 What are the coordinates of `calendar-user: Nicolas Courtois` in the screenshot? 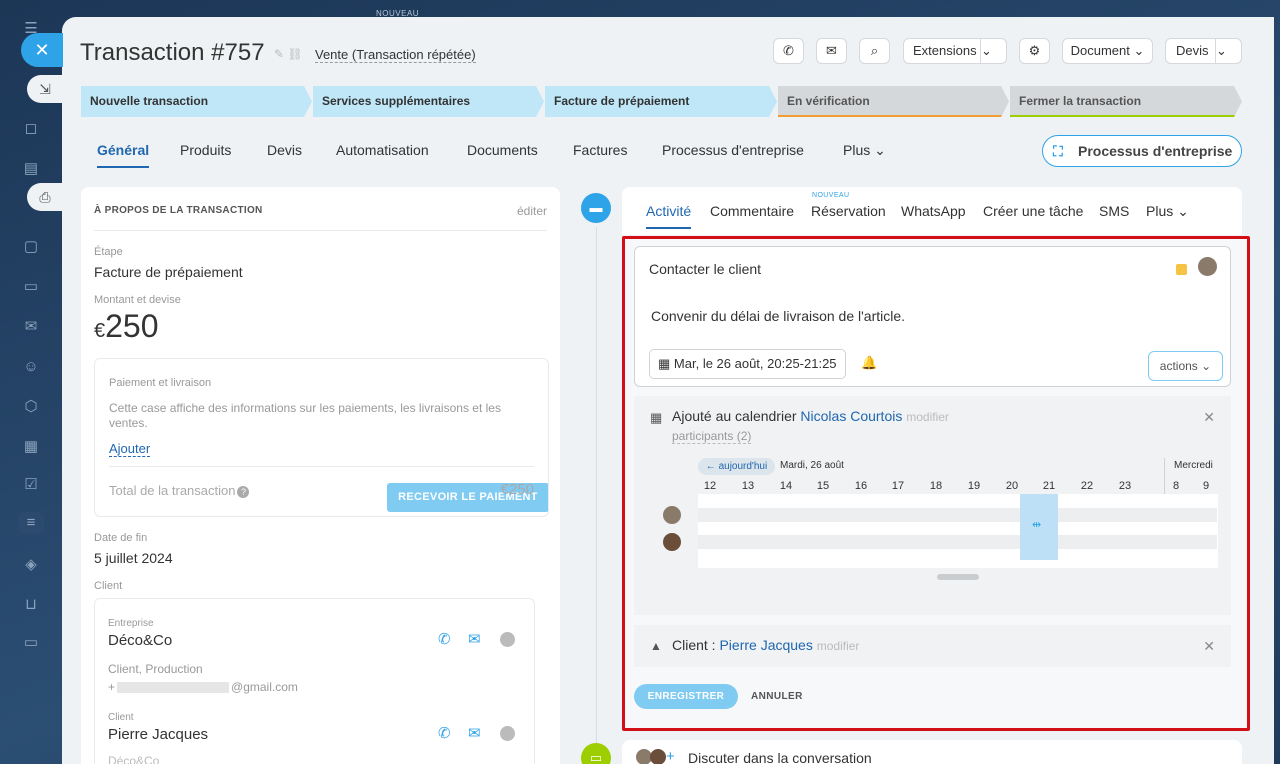 It's located at (851, 416).